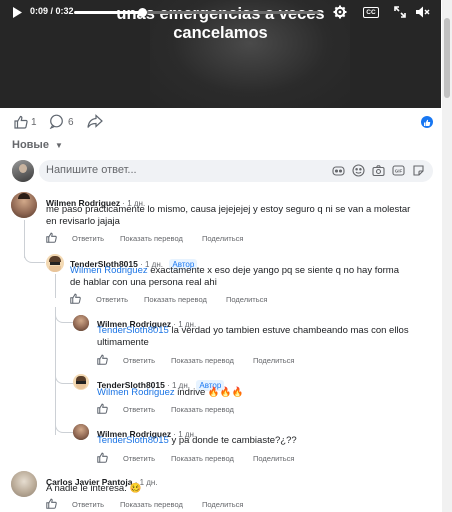 The height and width of the screenshot is (512, 452). Describe the element at coordinates (23, 171) in the screenshot. I see `current-user-avatar` at that location.